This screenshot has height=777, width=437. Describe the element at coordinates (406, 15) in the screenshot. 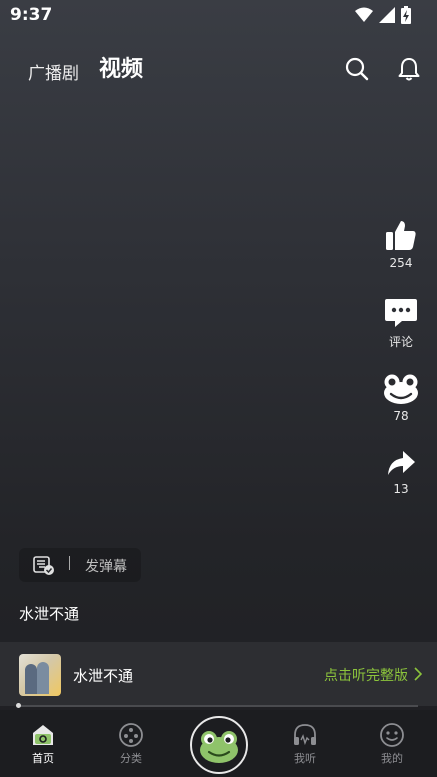

I see `battery-icon` at that location.